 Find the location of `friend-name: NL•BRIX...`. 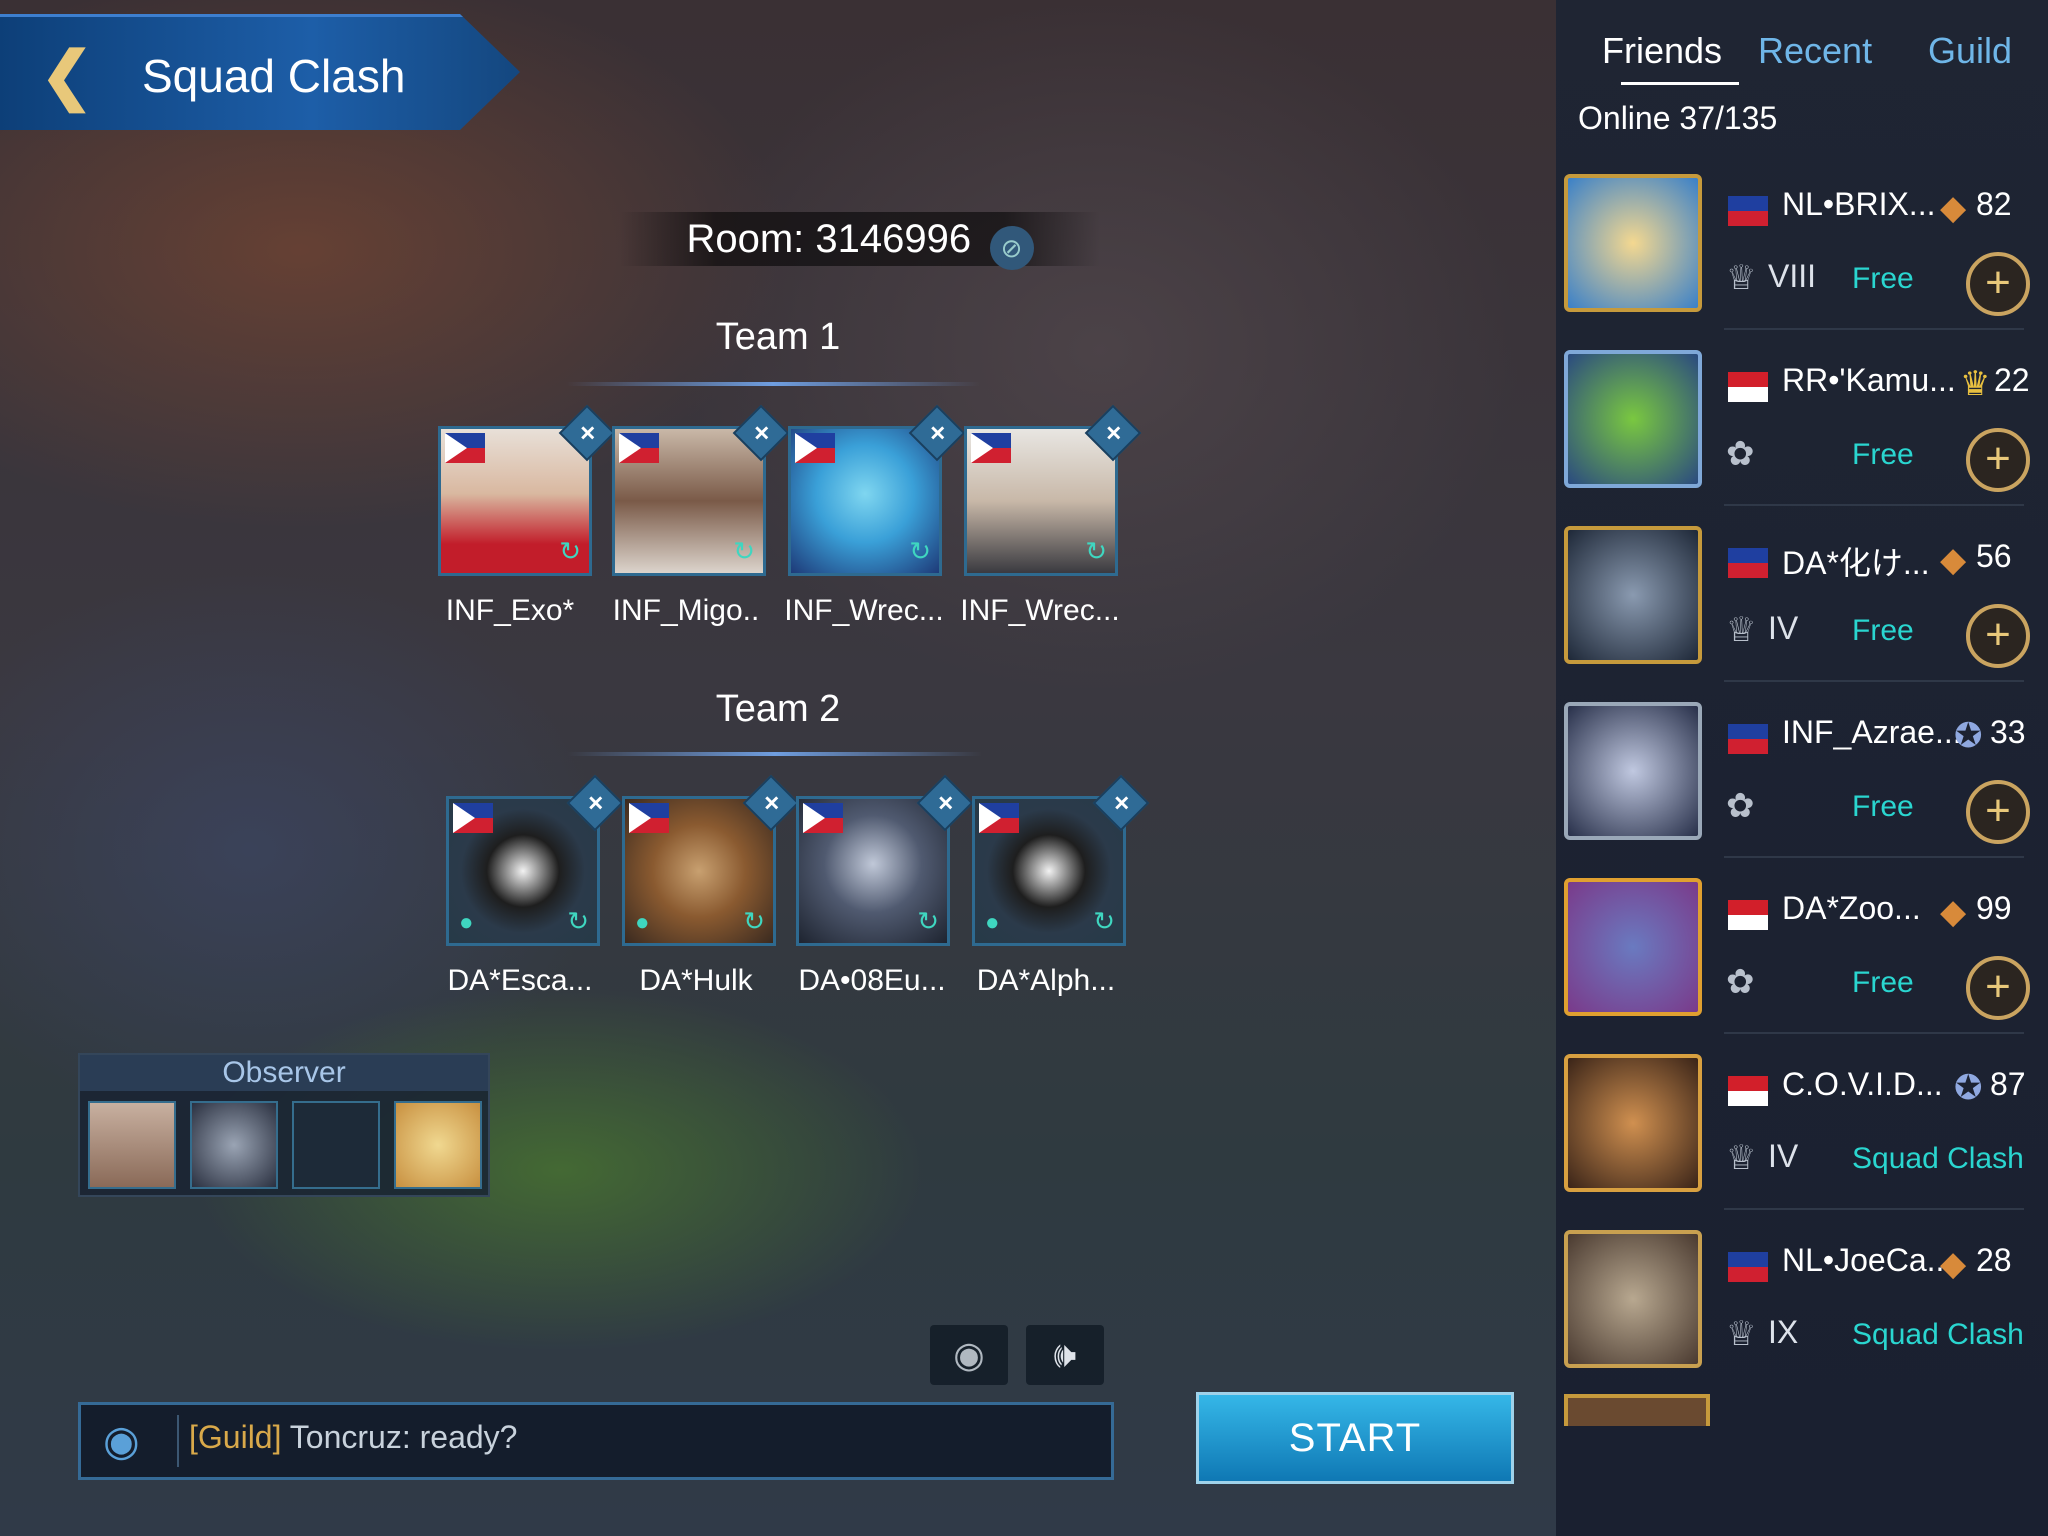

friend-name: NL•BRIX... is located at coordinates (1859, 204).